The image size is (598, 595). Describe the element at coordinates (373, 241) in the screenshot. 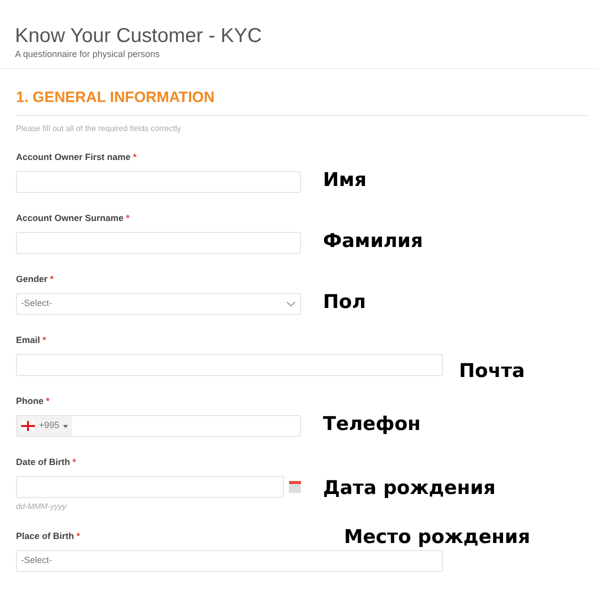

I see `annotation-text: Фамилия` at that location.